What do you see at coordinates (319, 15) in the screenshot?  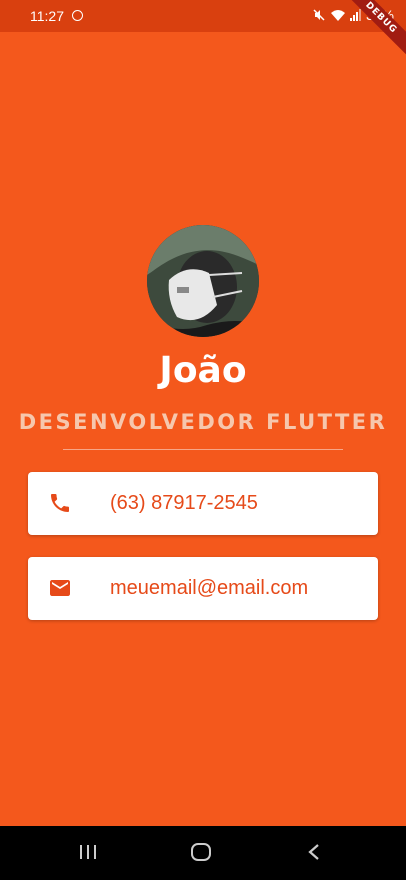 I see `mute-icon` at bounding box center [319, 15].